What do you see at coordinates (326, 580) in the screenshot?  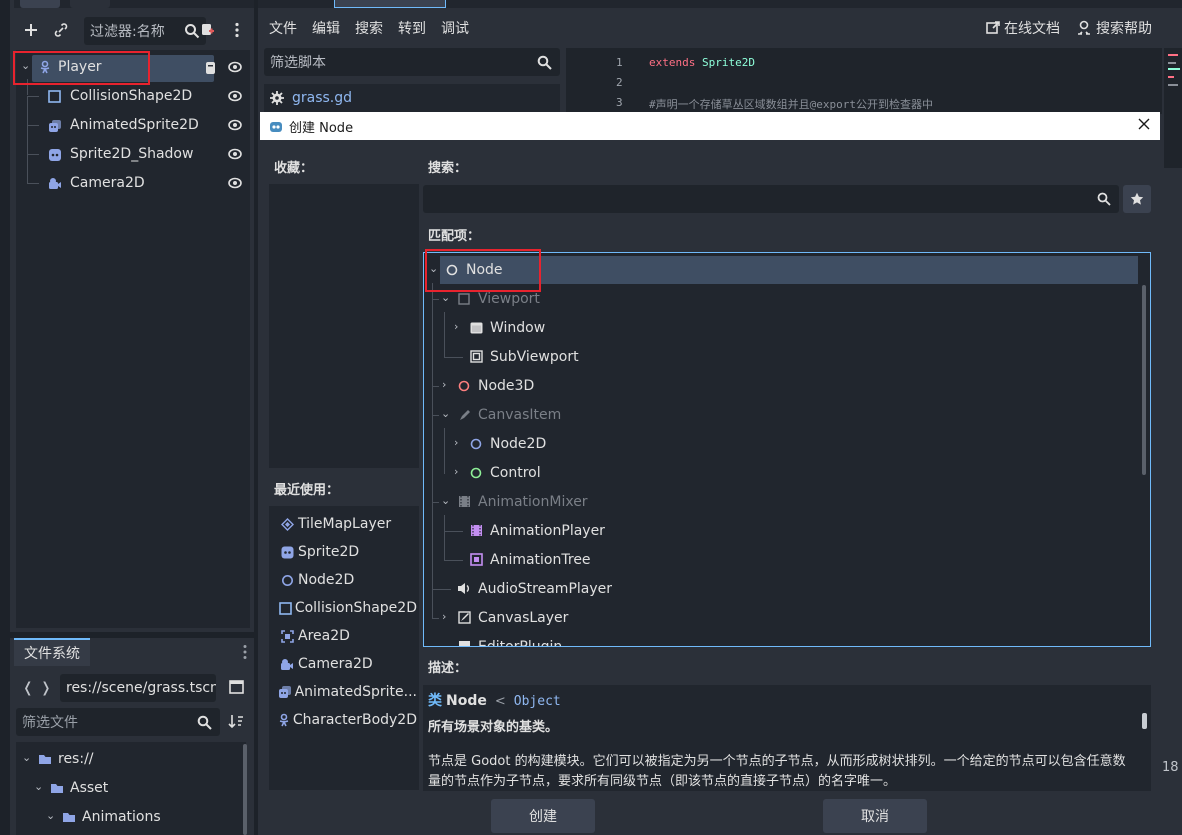 I see `recent-item-label: Node2D` at bounding box center [326, 580].